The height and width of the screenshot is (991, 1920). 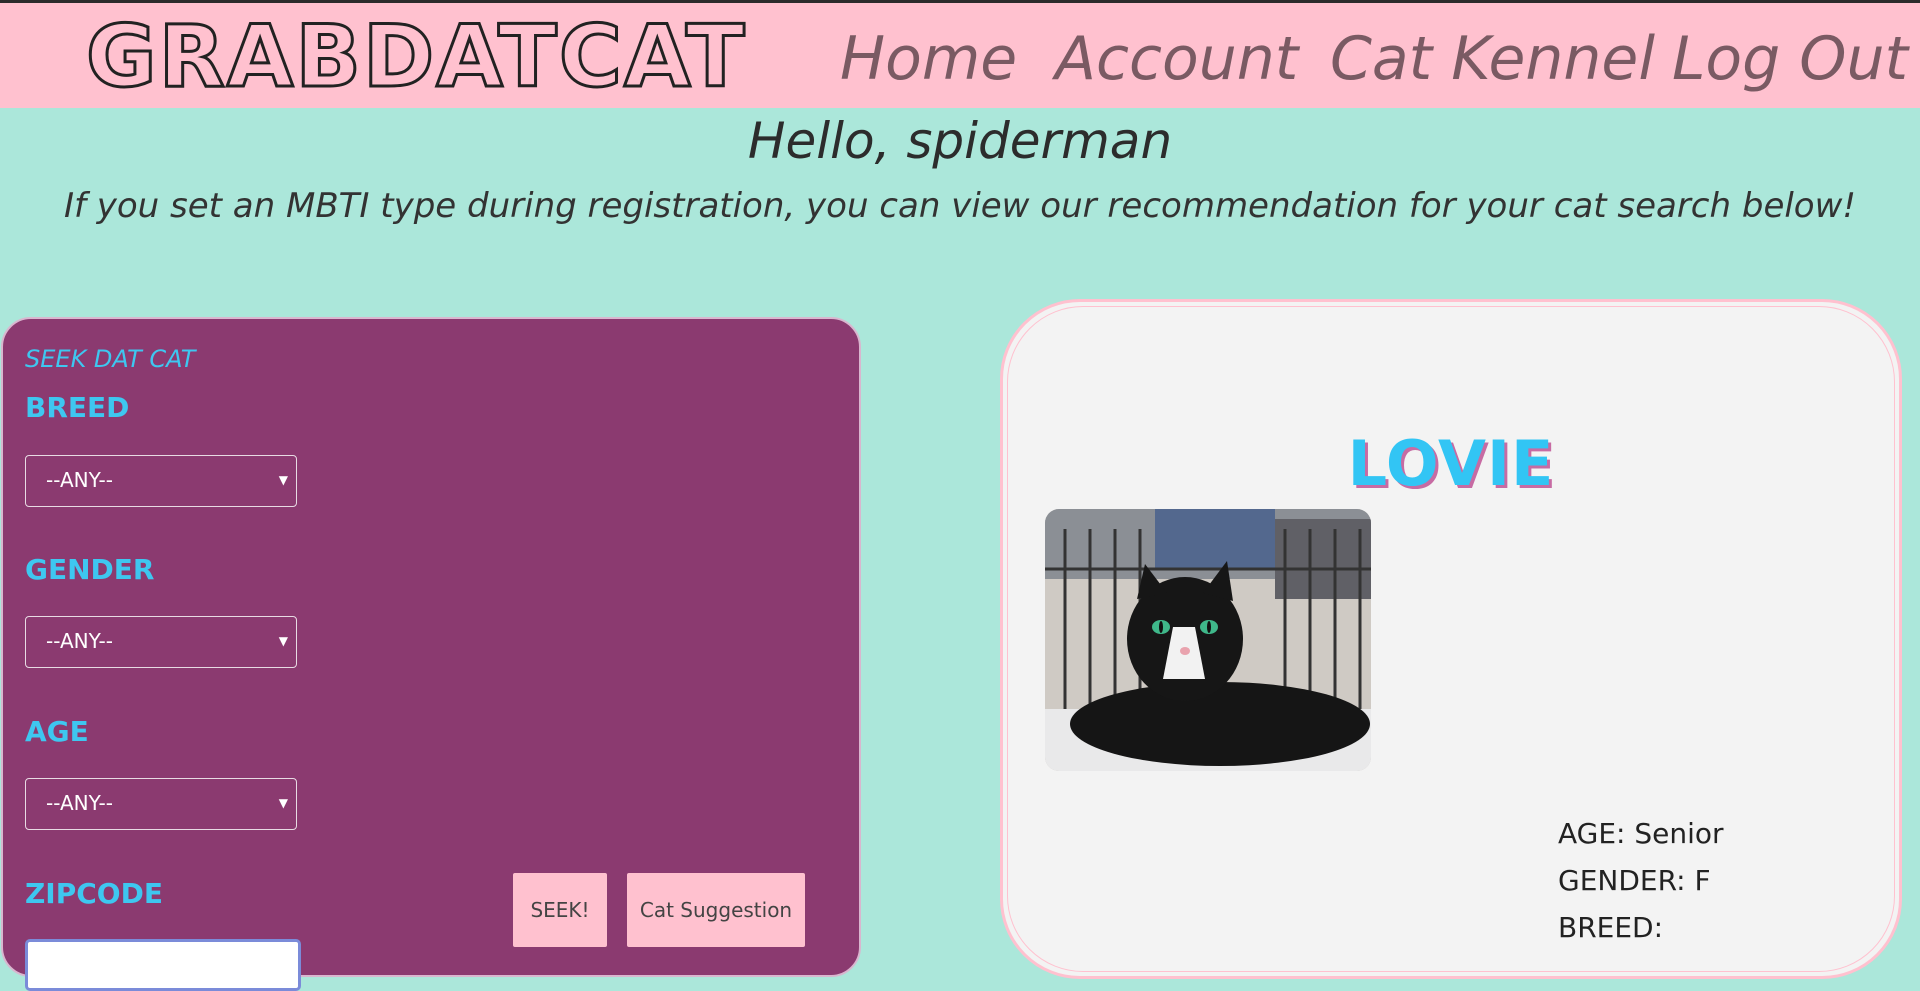 What do you see at coordinates (90, 569) in the screenshot?
I see `gender-label: GENDER` at bounding box center [90, 569].